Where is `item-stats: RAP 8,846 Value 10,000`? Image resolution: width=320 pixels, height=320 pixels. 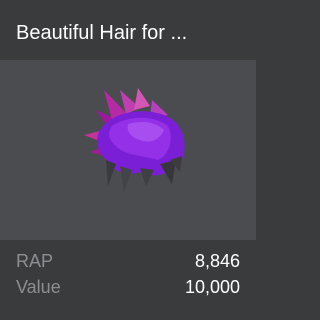
item-stats: RAP 8,846 Value 10,000 is located at coordinates (128, 274).